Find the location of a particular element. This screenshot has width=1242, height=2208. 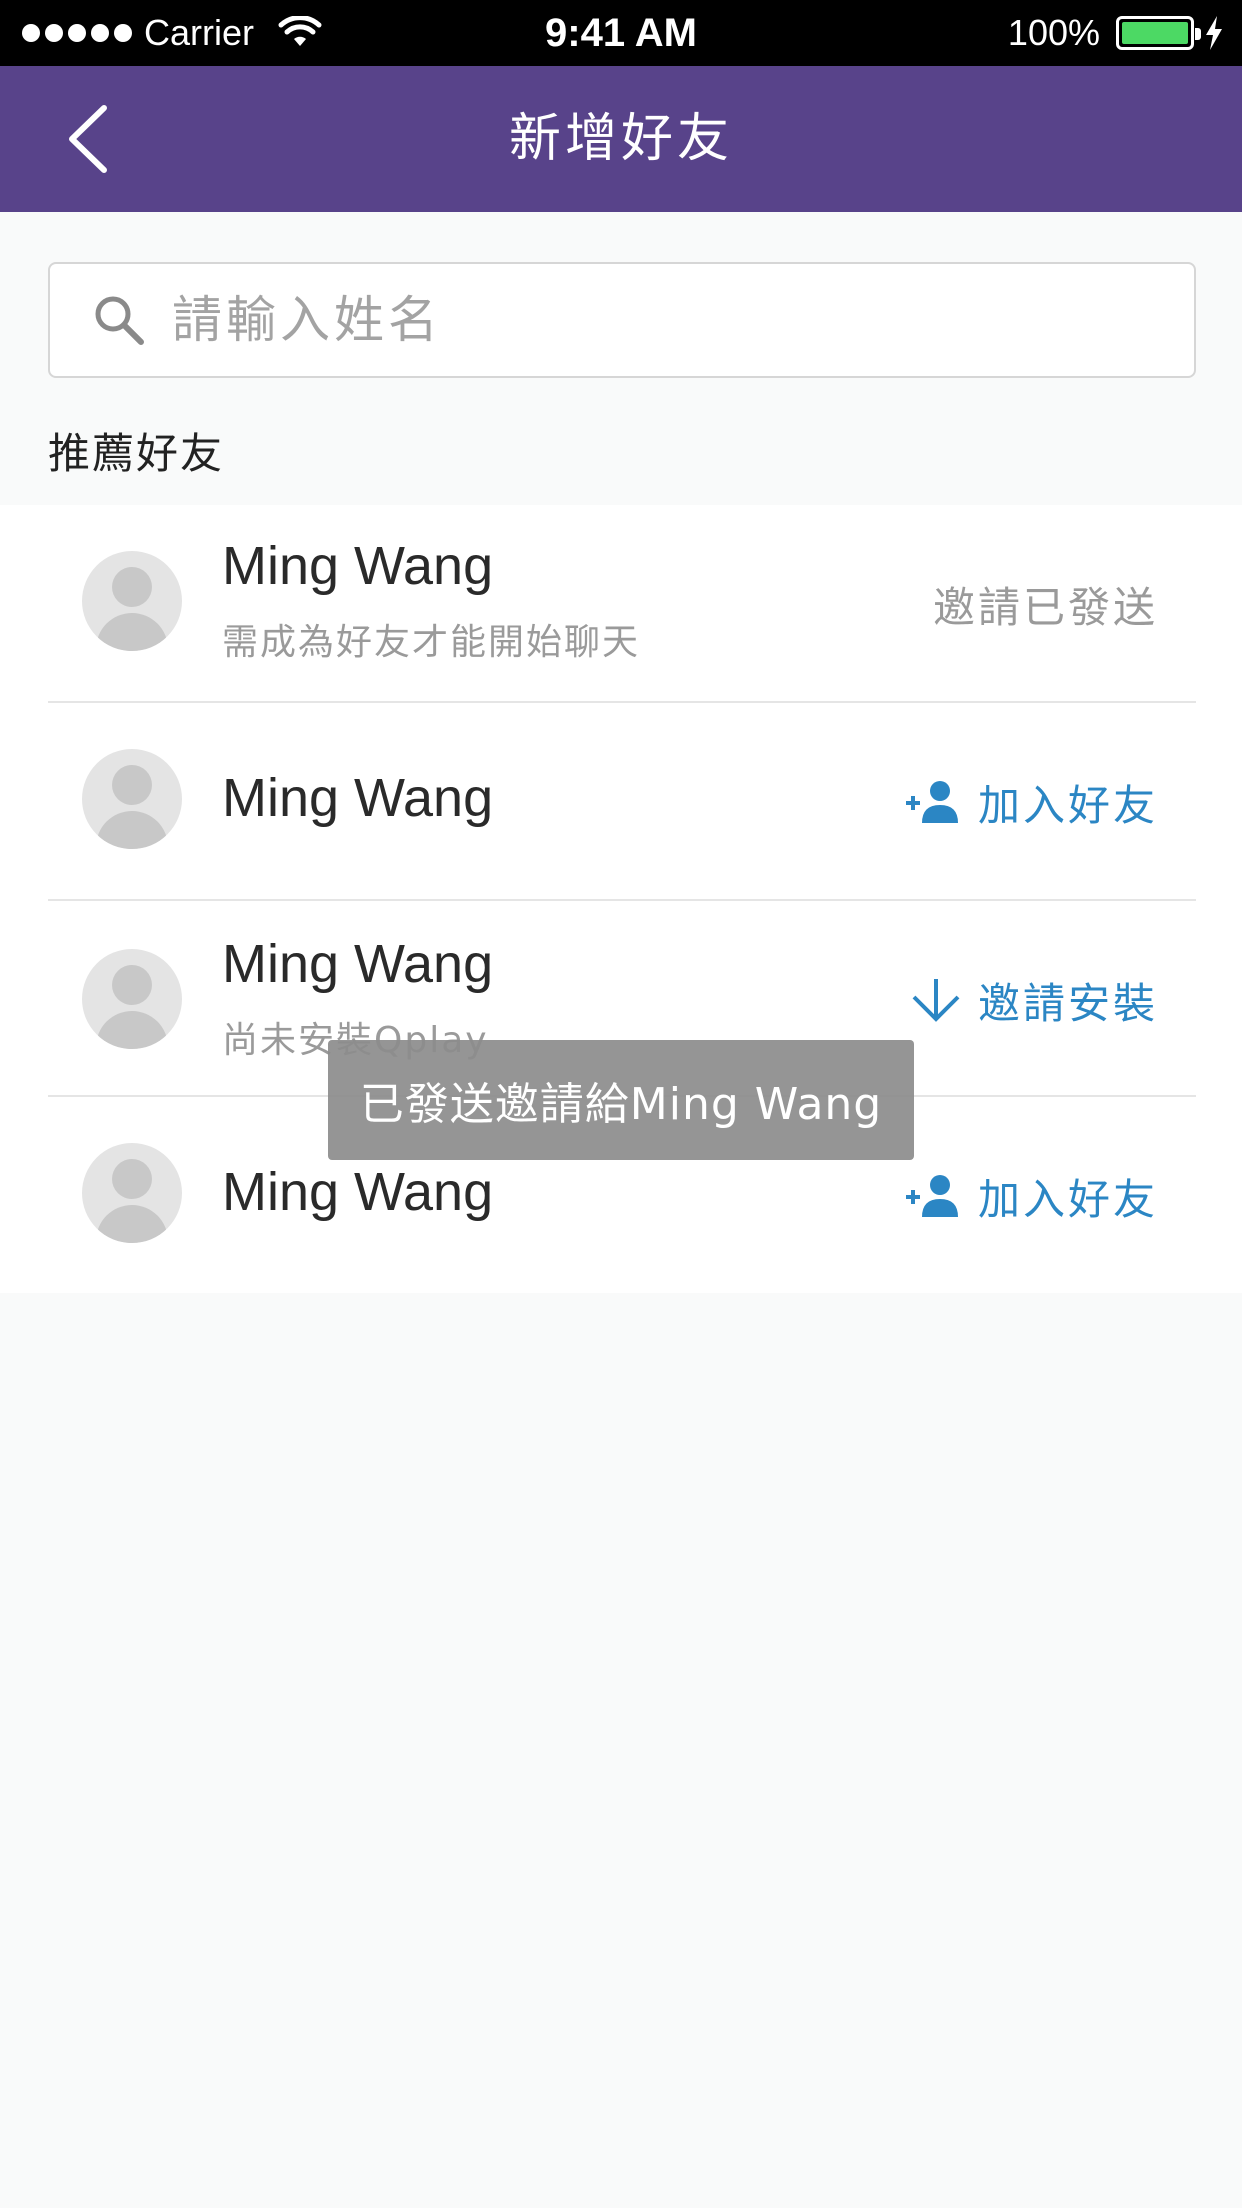

toast-message: 已發送邀請給Ming Wang is located at coordinates (621, 1100).